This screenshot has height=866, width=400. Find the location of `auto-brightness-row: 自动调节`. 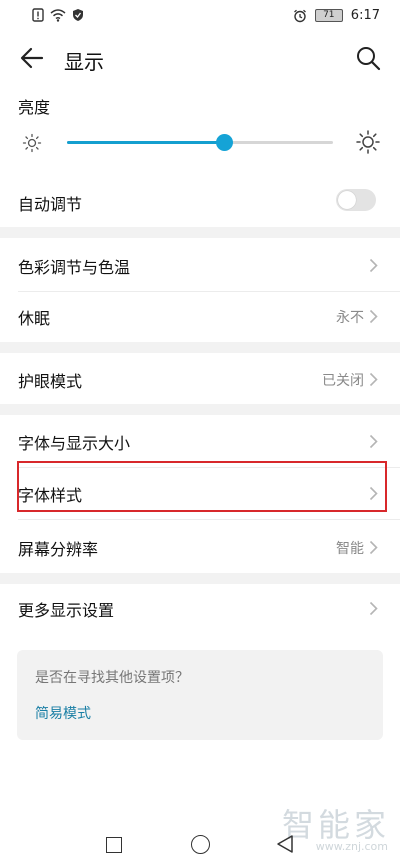

auto-brightness-row: 自动调节 is located at coordinates (200, 202).